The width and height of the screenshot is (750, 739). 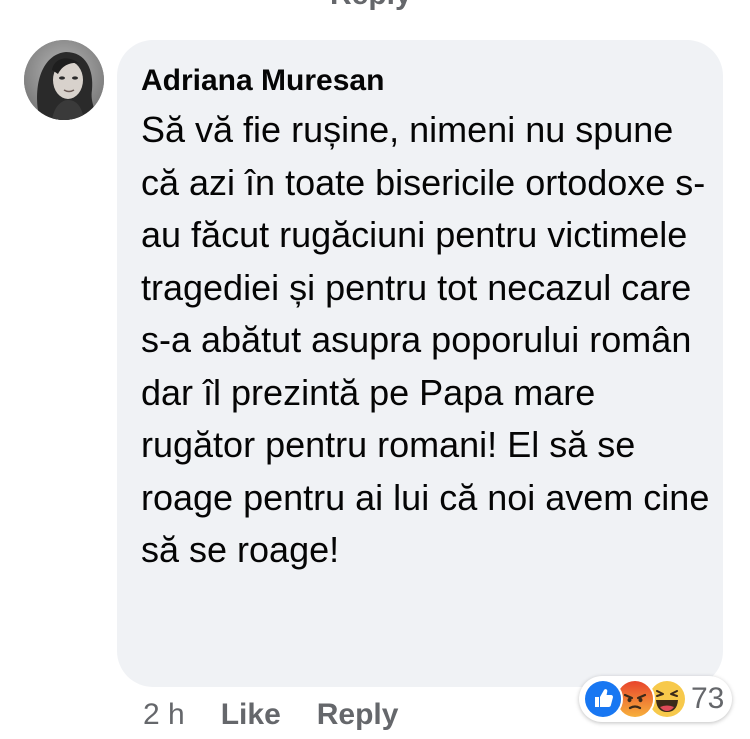 I want to click on comment-author-name: Adriana Muresan, so click(x=421, y=81).